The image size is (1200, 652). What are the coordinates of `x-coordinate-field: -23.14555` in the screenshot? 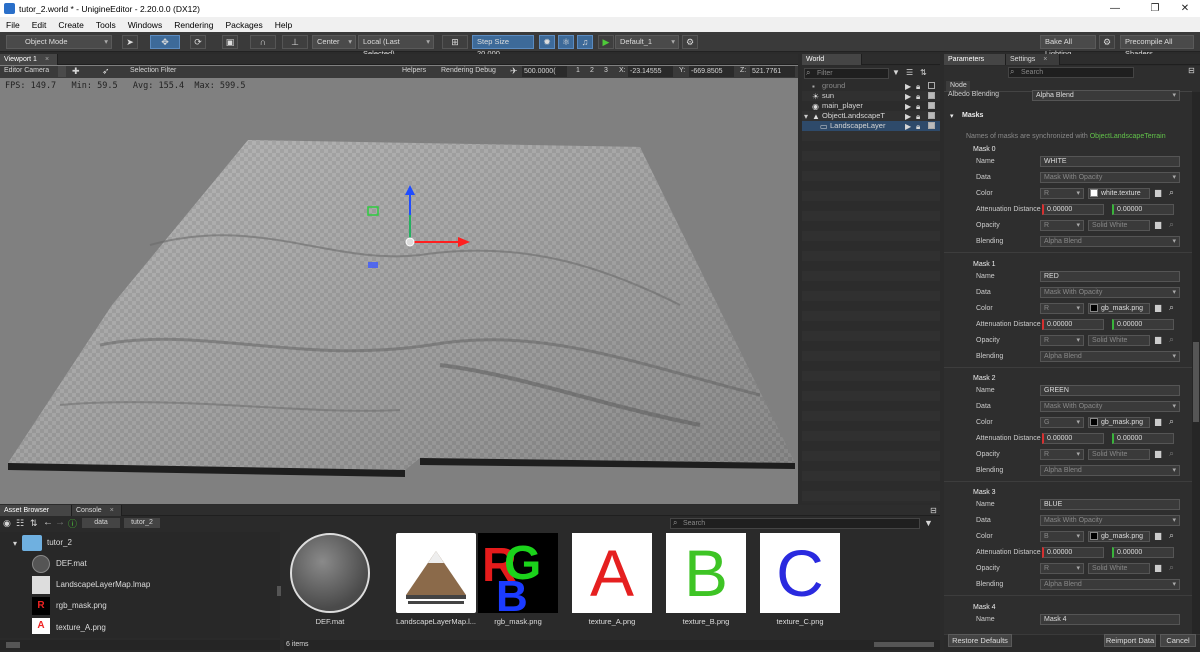 It's located at (650, 71).